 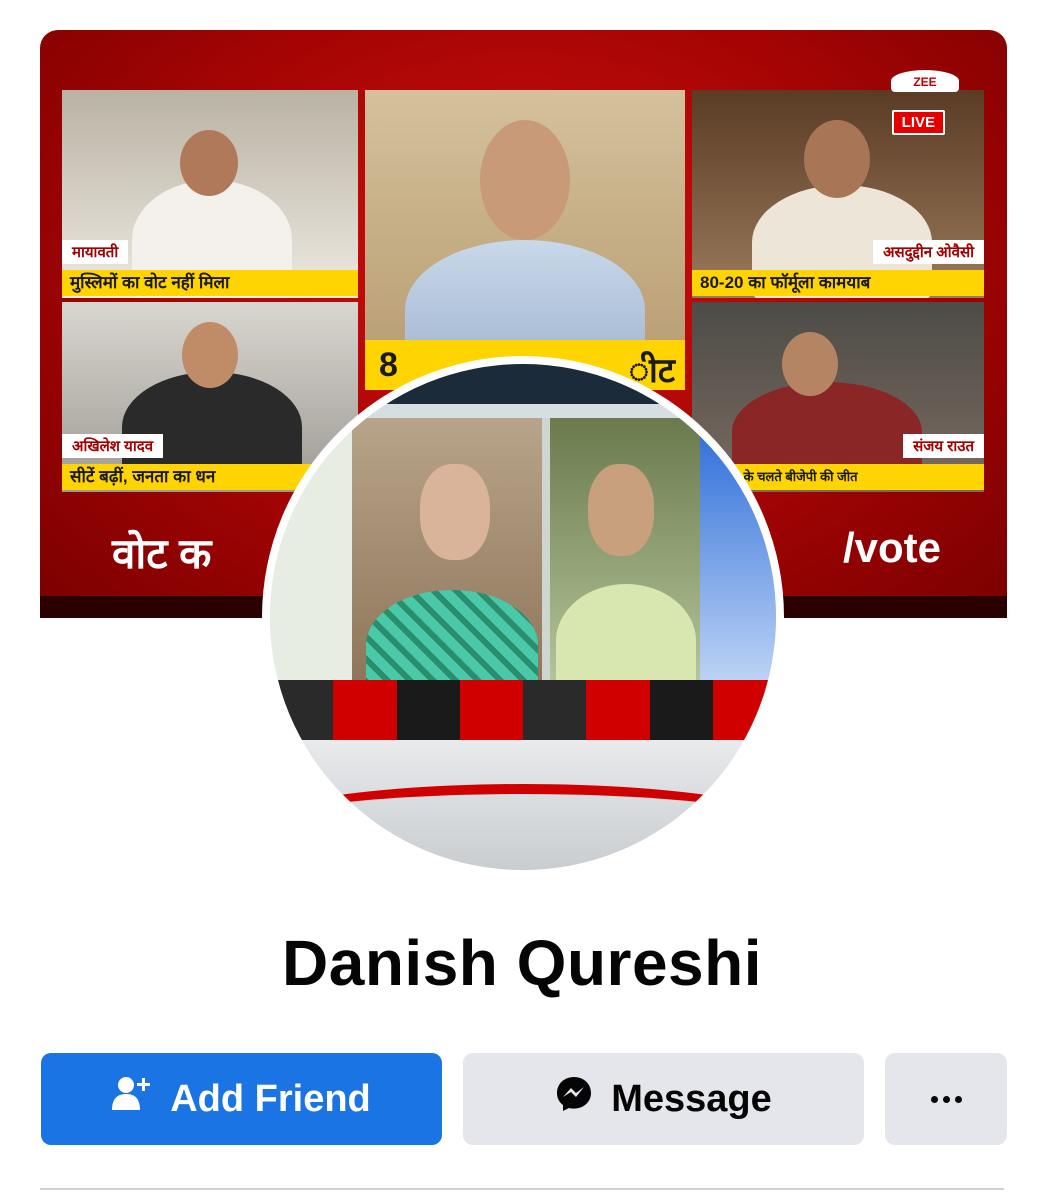 I want to click on studio-top-line, so click(x=523, y=411).